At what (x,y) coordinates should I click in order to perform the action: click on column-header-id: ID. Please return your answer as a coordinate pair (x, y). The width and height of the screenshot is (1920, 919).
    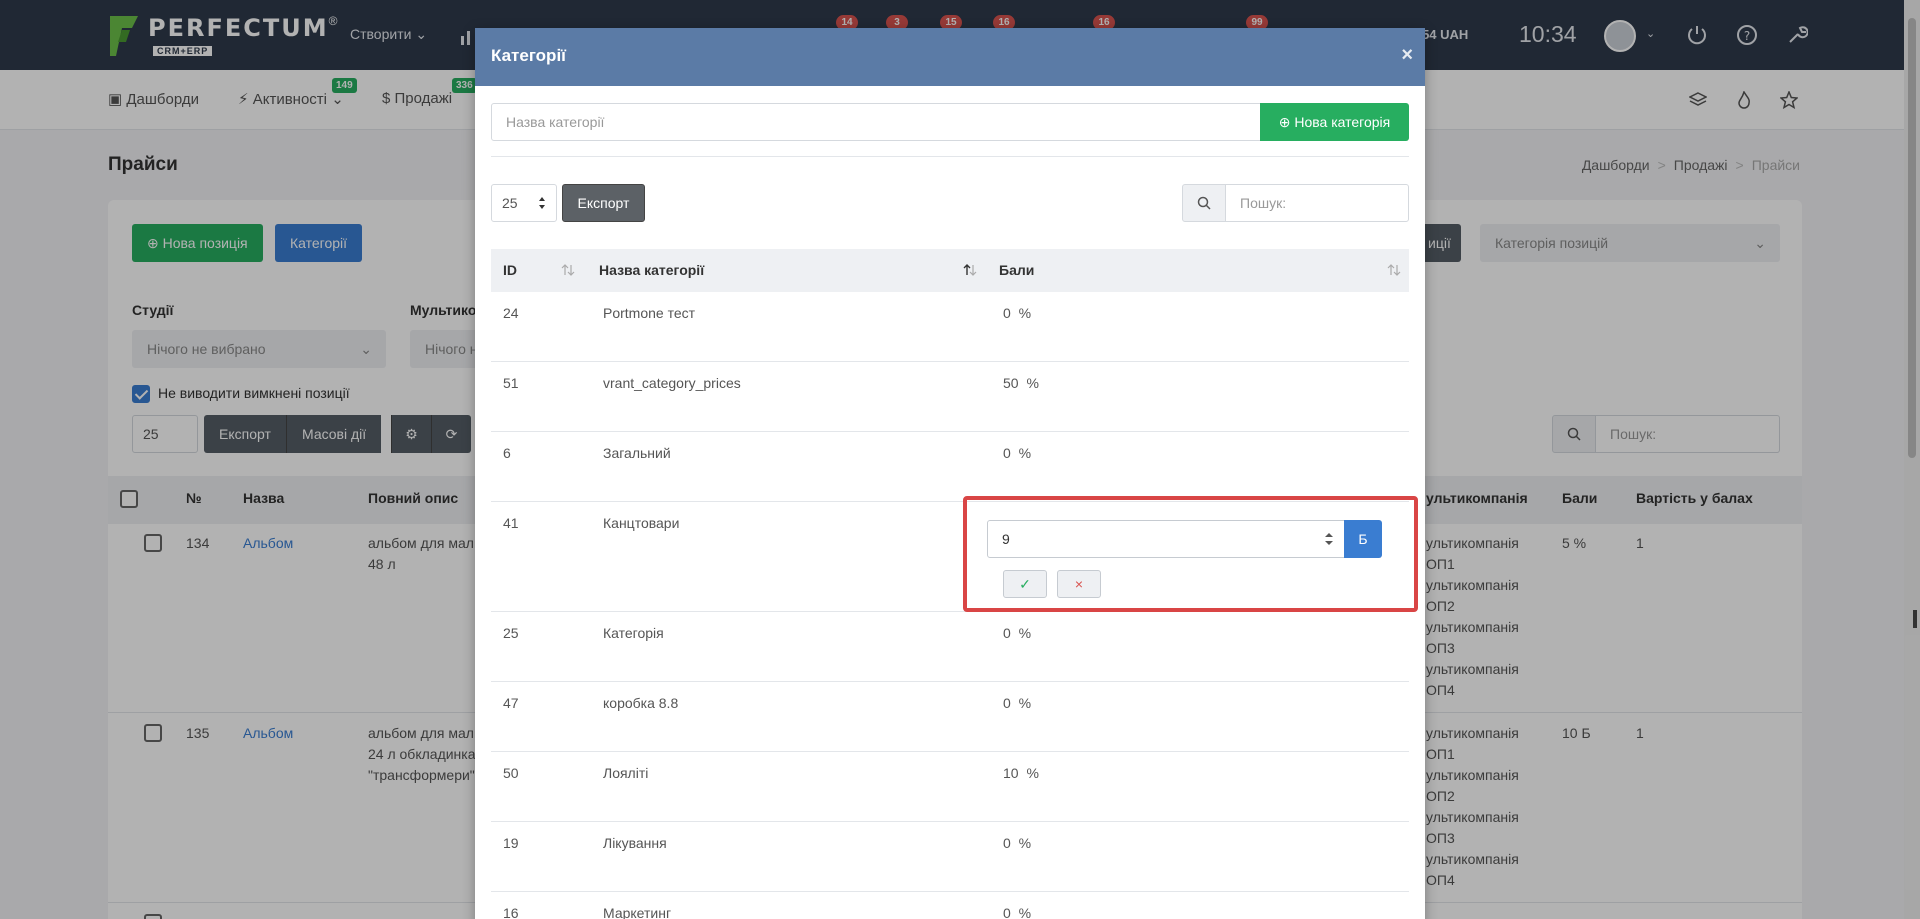
    Looking at the image, I should click on (510, 270).